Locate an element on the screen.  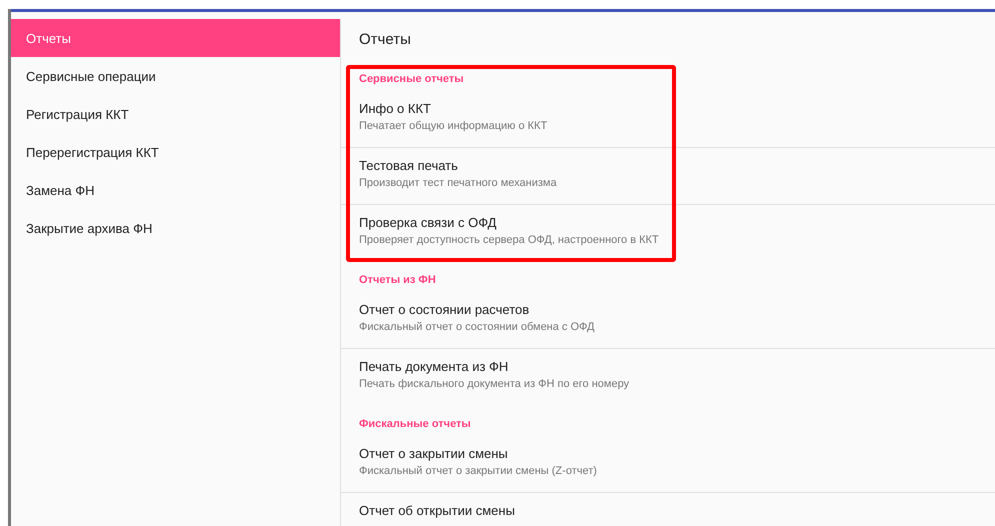
sidebar-item: Сервисные операции is located at coordinates (175, 76).